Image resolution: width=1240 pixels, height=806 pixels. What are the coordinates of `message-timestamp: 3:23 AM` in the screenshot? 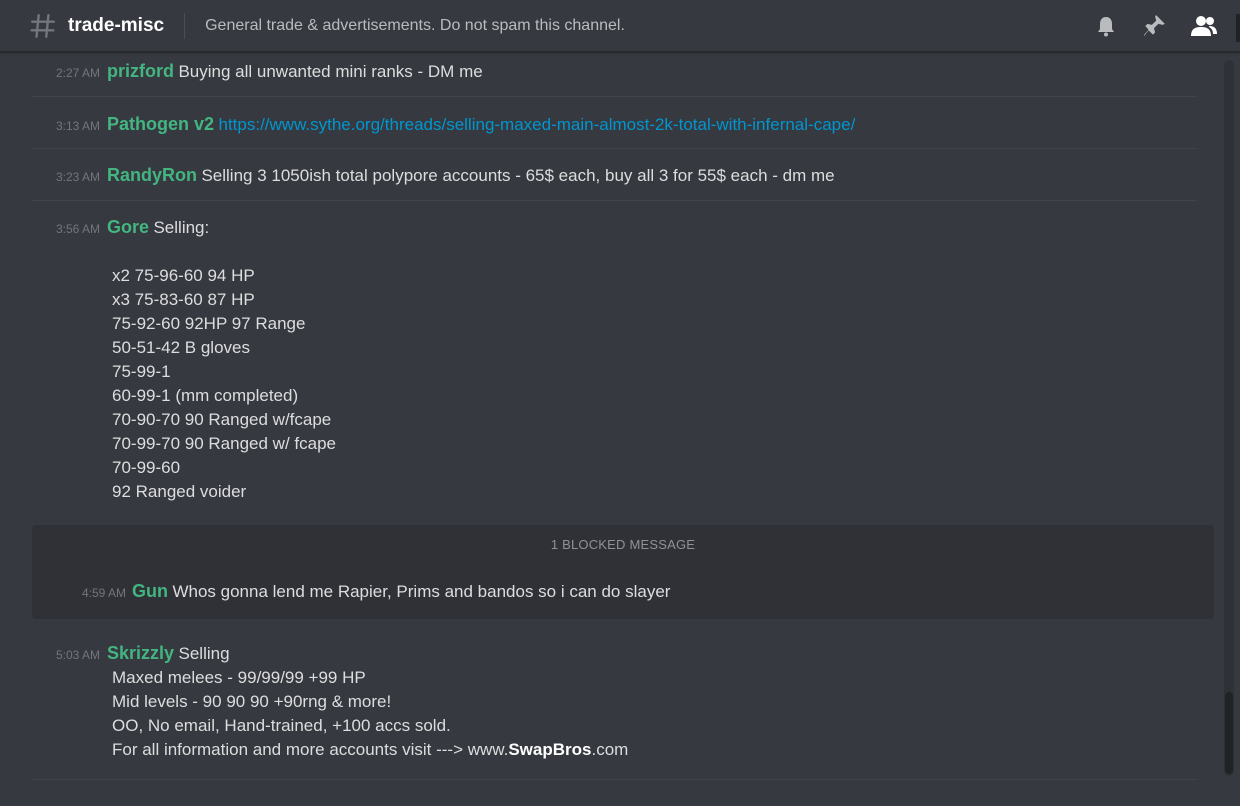 It's located at (77, 177).